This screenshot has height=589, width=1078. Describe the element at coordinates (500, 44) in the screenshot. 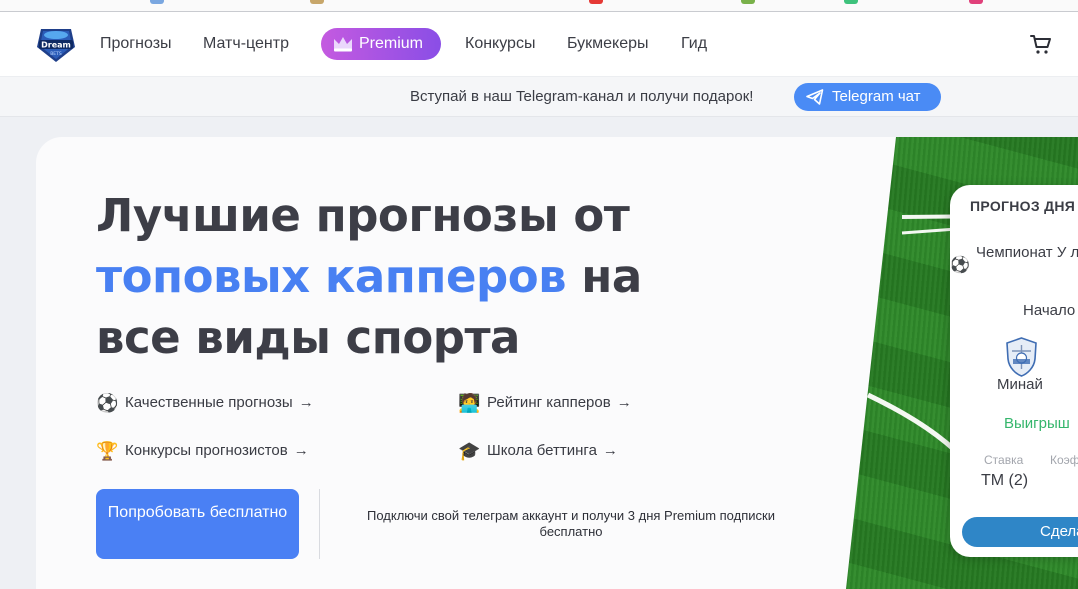

I see `nav-contests: Конкурсы` at that location.